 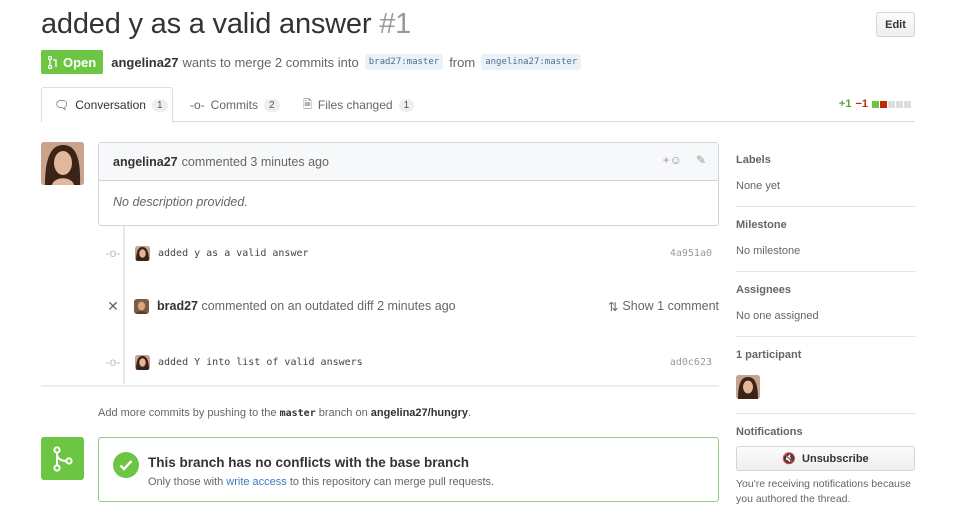 I want to click on check-icon, so click(x=126, y=465).